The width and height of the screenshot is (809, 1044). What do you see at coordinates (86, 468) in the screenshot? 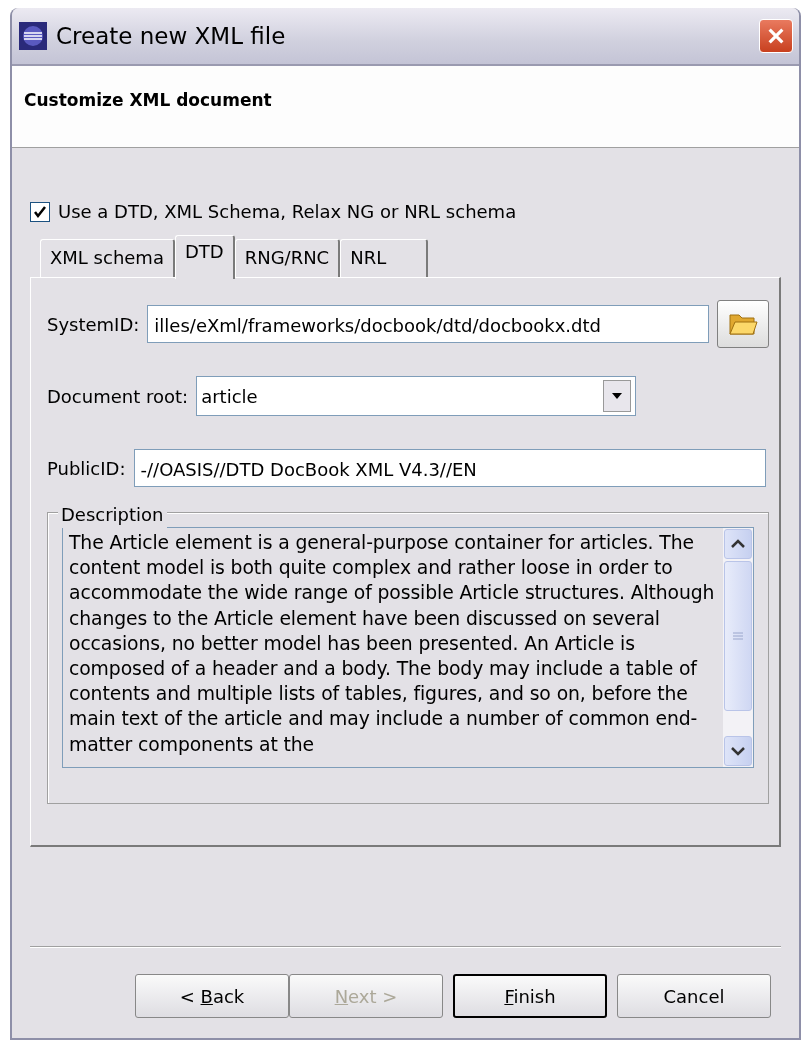
I see `field-label: PublicID:` at bounding box center [86, 468].